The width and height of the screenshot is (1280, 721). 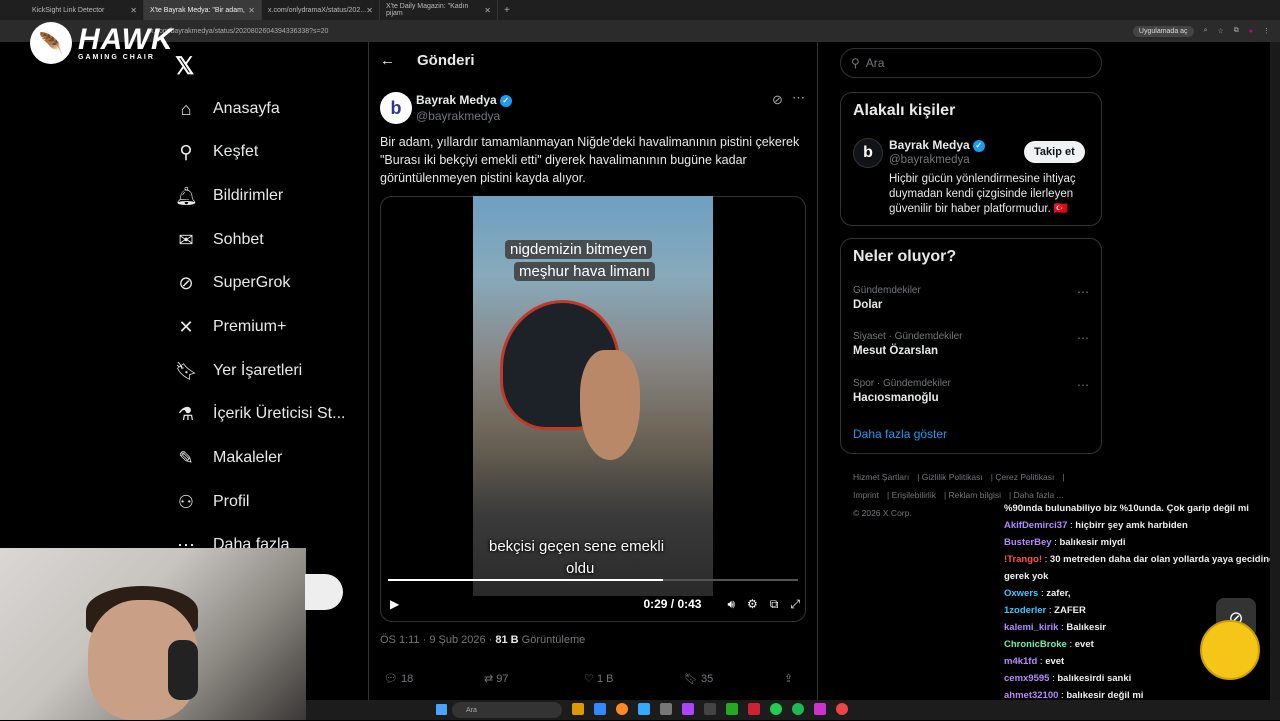 I want to click on fullscreen-icon: ⤢, so click(x=795, y=604).